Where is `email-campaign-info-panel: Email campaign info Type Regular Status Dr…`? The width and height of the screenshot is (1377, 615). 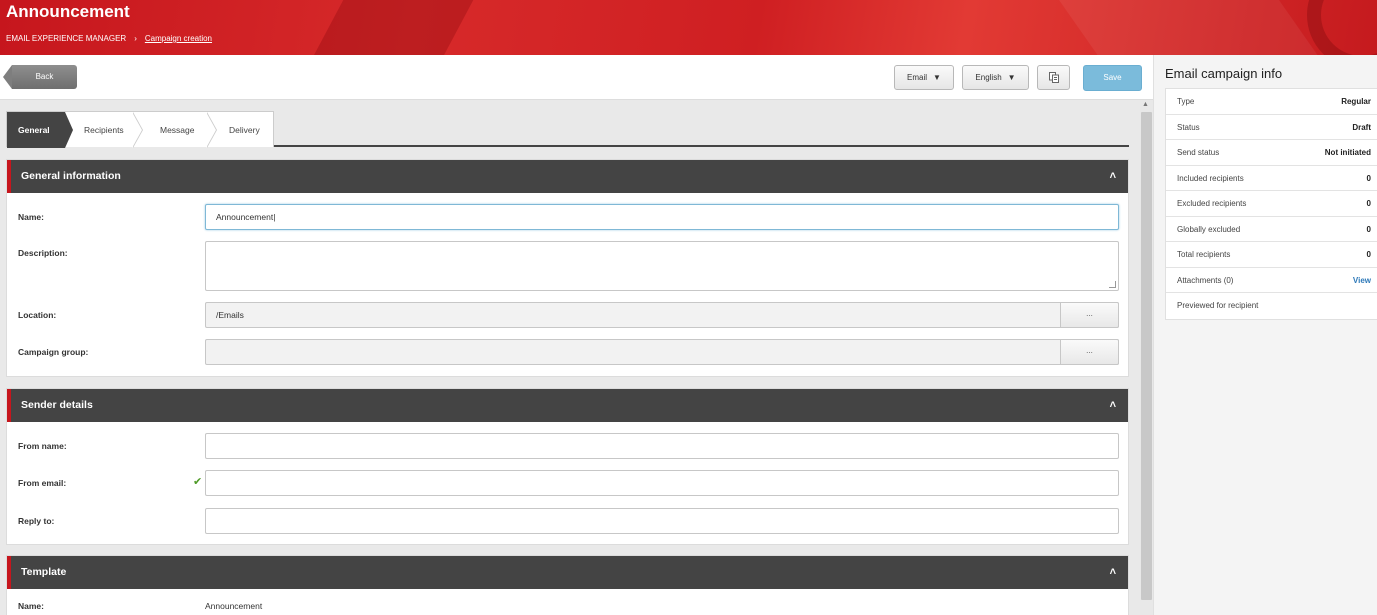
email-campaign-info-panel: Email campaign info Type Regular Status Dr… is located at coordinates (1265, 335).